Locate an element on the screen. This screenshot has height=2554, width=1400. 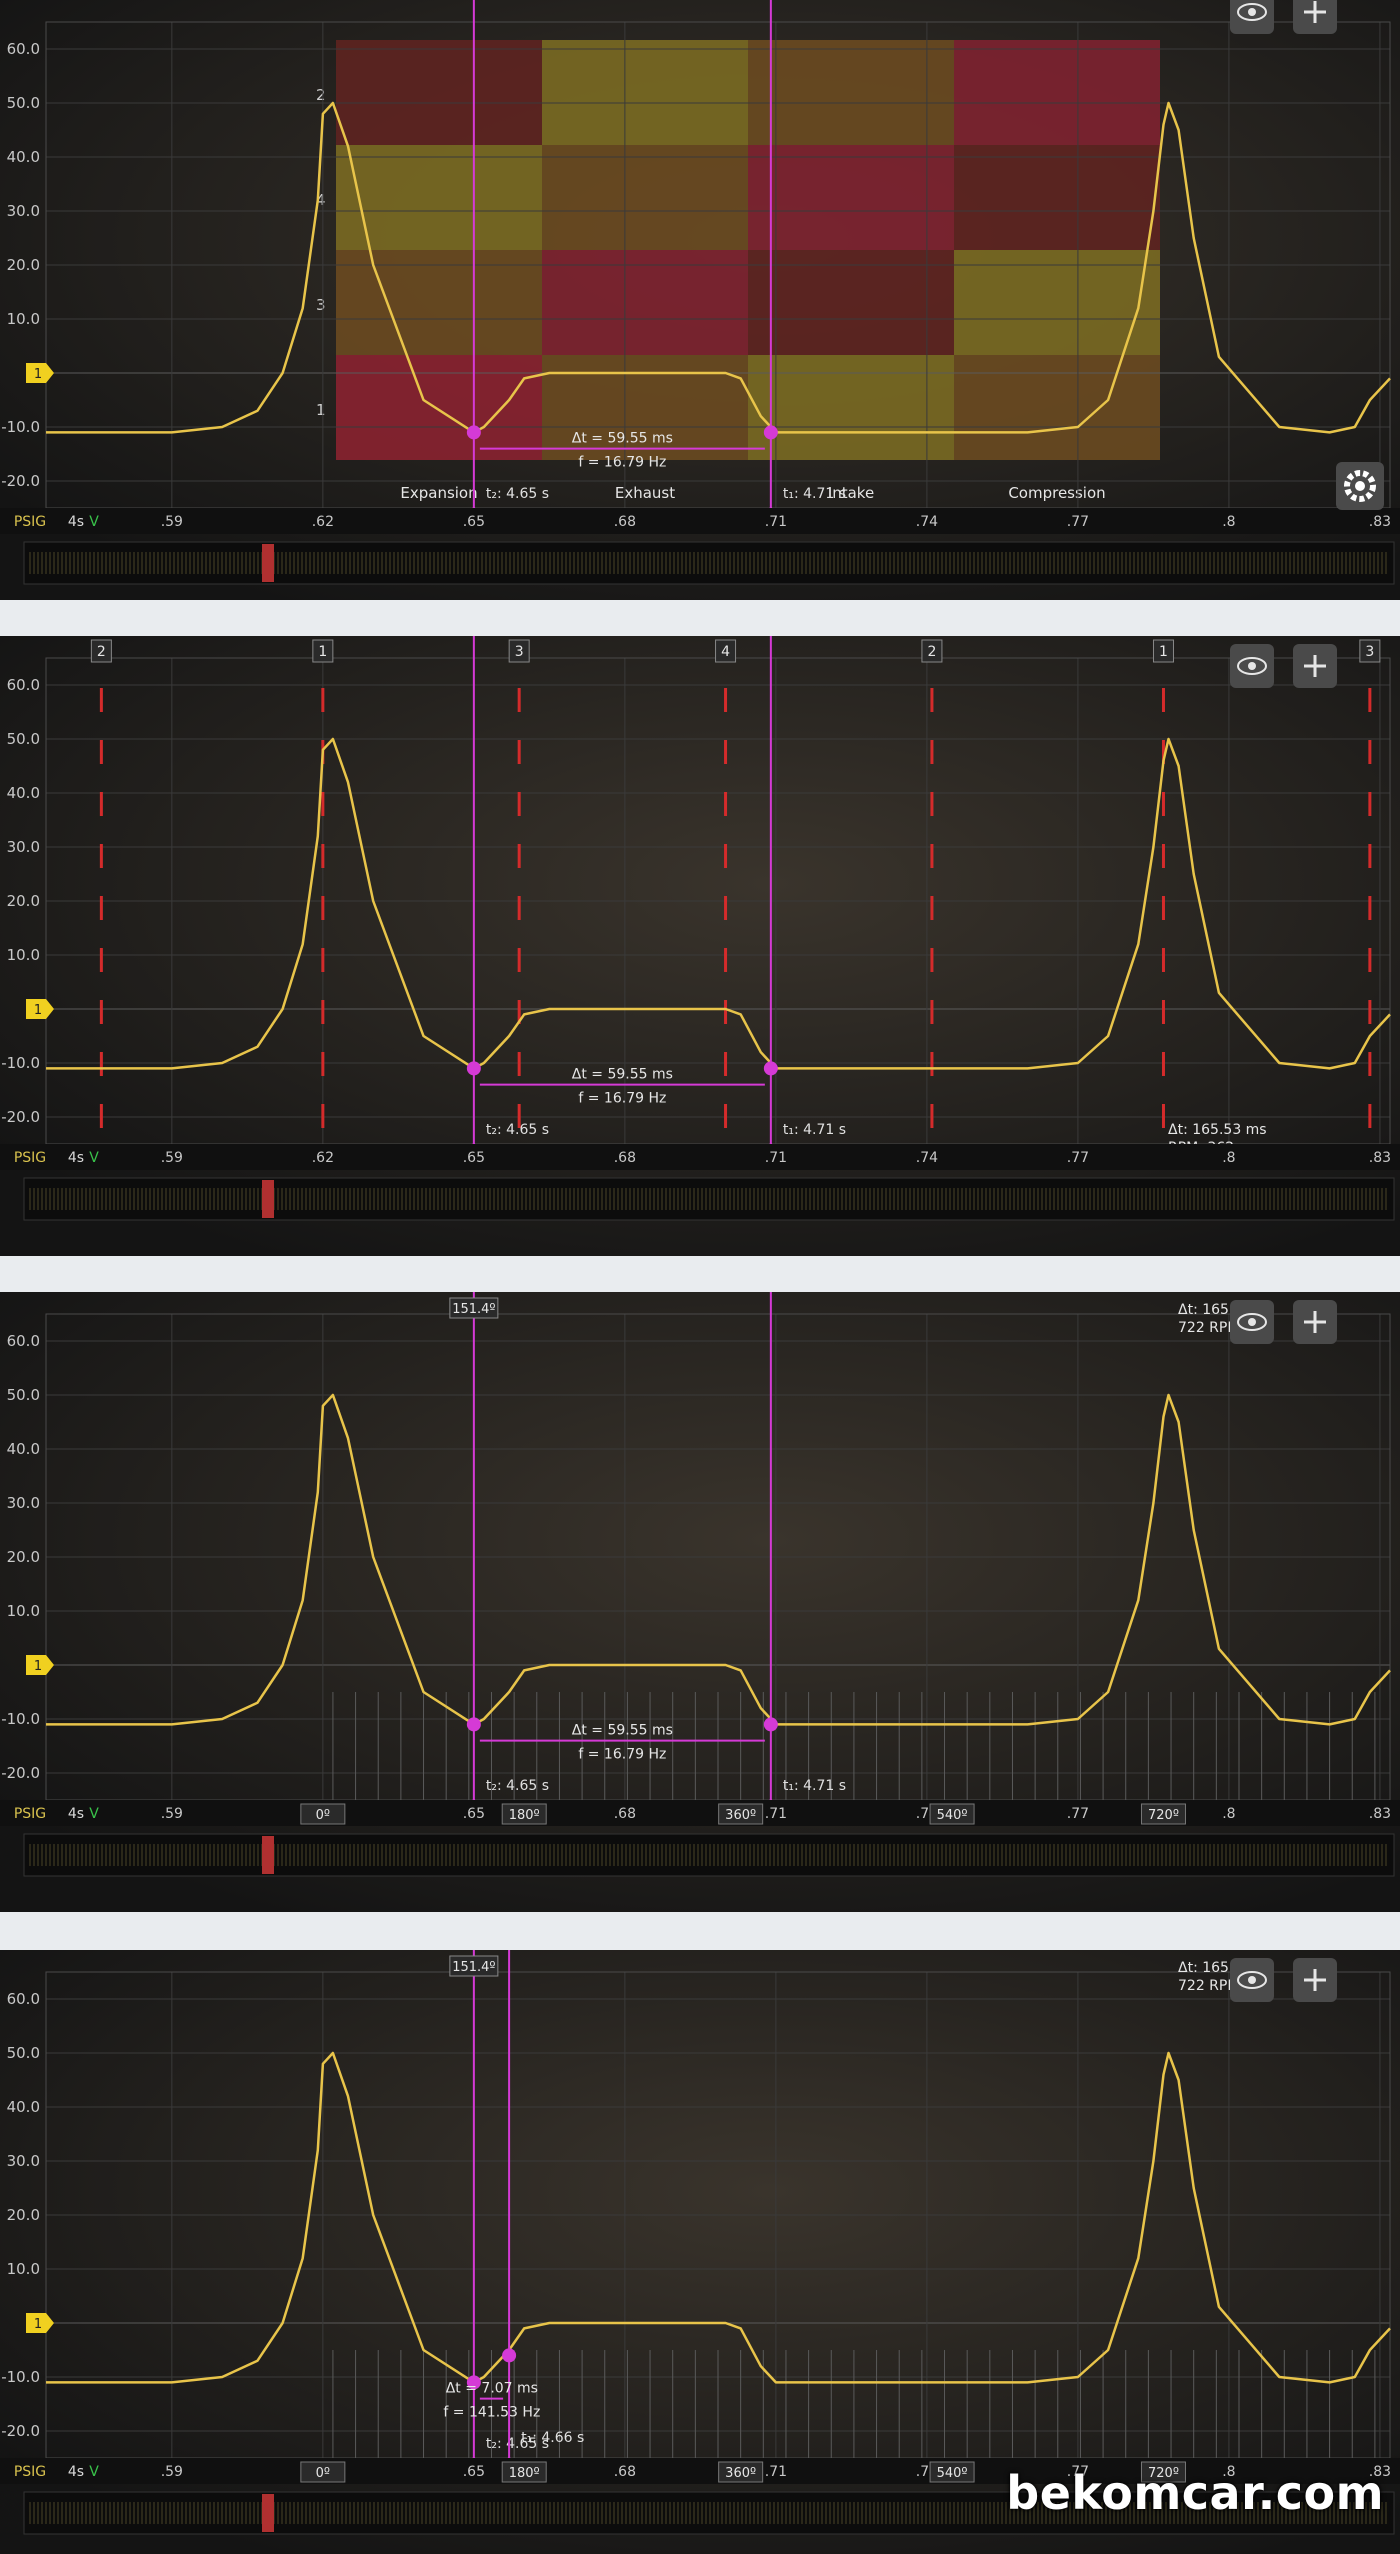
tdc-marker-box: 4 is located at coordinates (726, 651).